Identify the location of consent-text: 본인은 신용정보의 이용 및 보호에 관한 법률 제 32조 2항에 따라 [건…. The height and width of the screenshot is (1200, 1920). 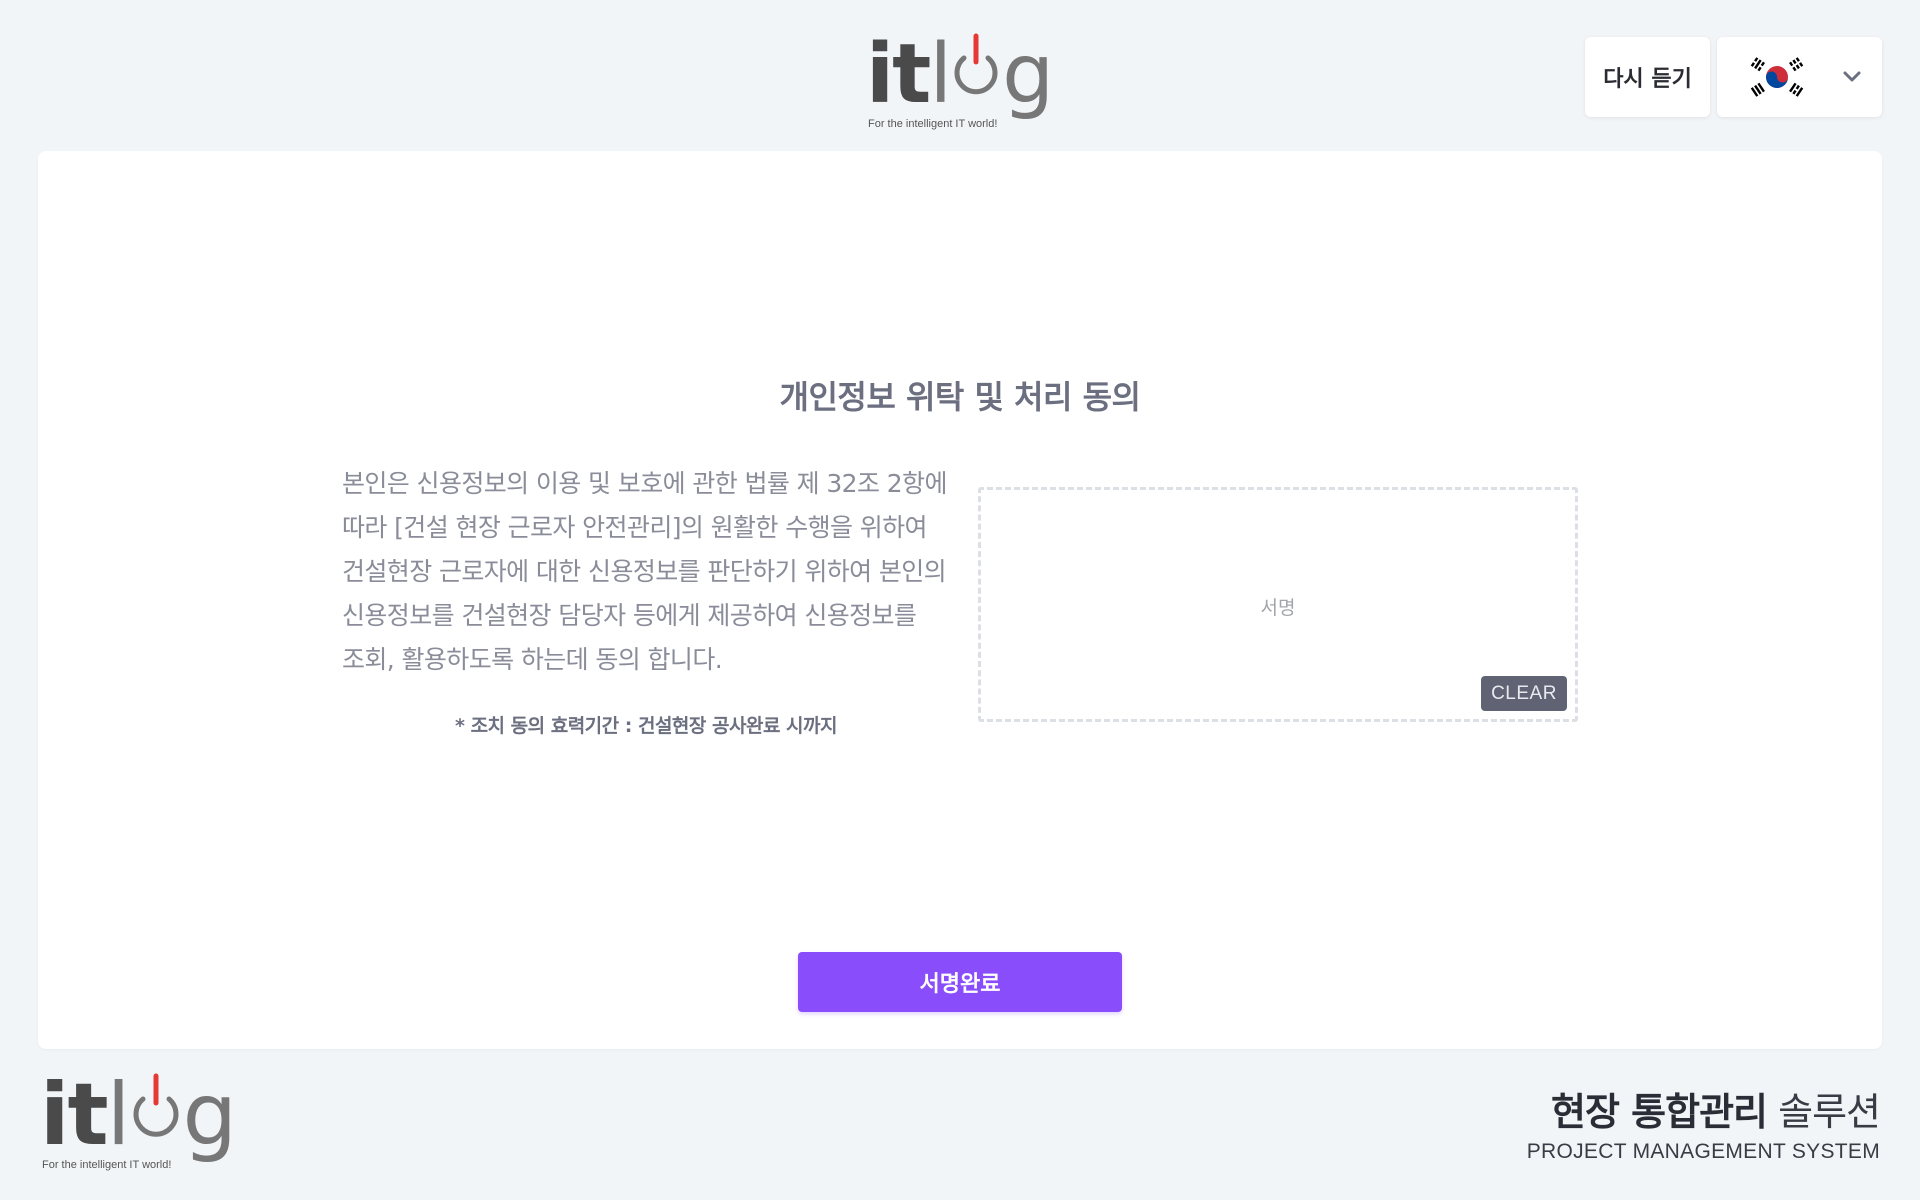
(644, 571).